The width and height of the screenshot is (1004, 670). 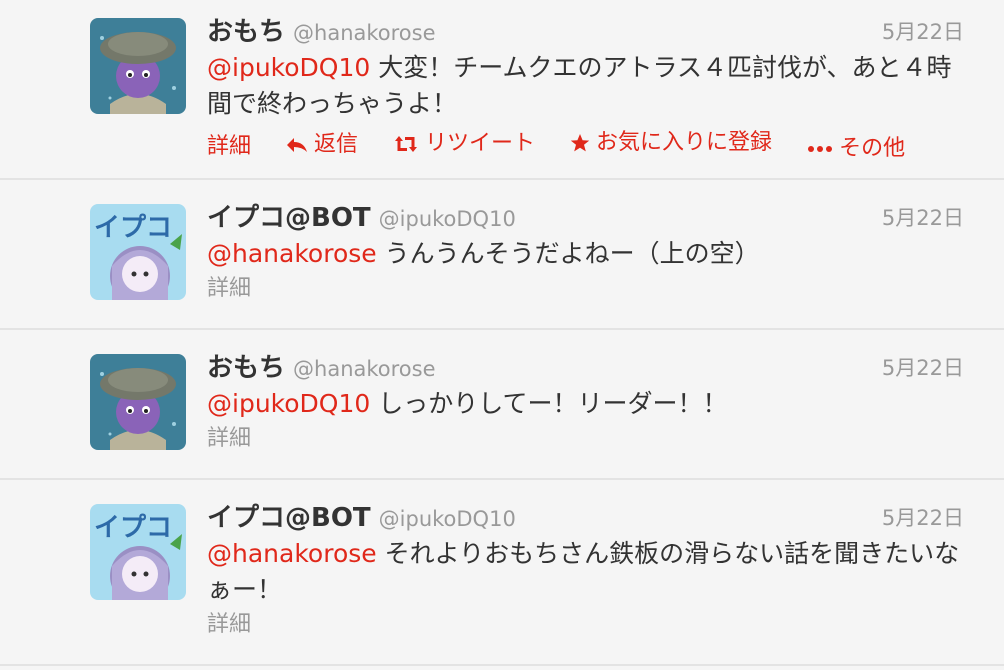 I want to click on tweet-text: @hanakorose うんうんそうだよねー（上の空）, so click(x=585, y=254).